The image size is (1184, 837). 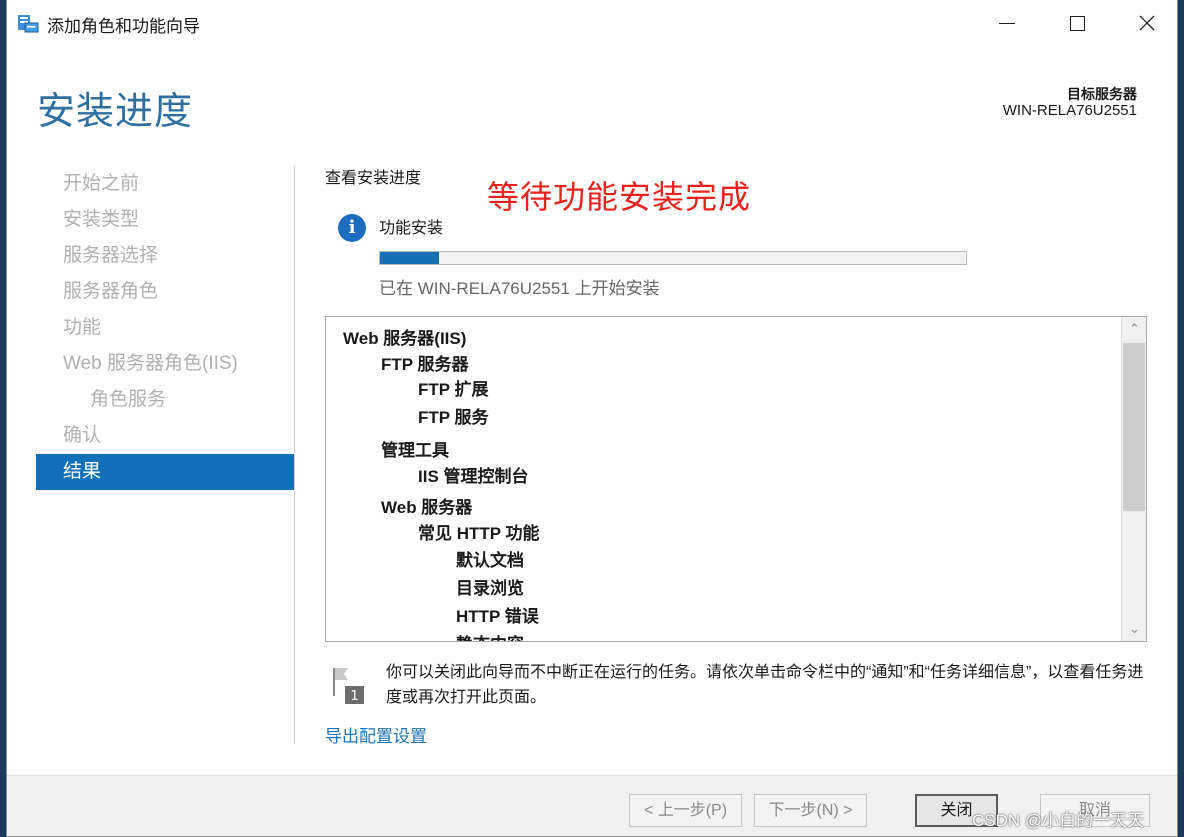 What do you see at coordinates (490, 560) in the screenshot?
I see `feature-item: 默认文档` at bounding box center [490, 560].